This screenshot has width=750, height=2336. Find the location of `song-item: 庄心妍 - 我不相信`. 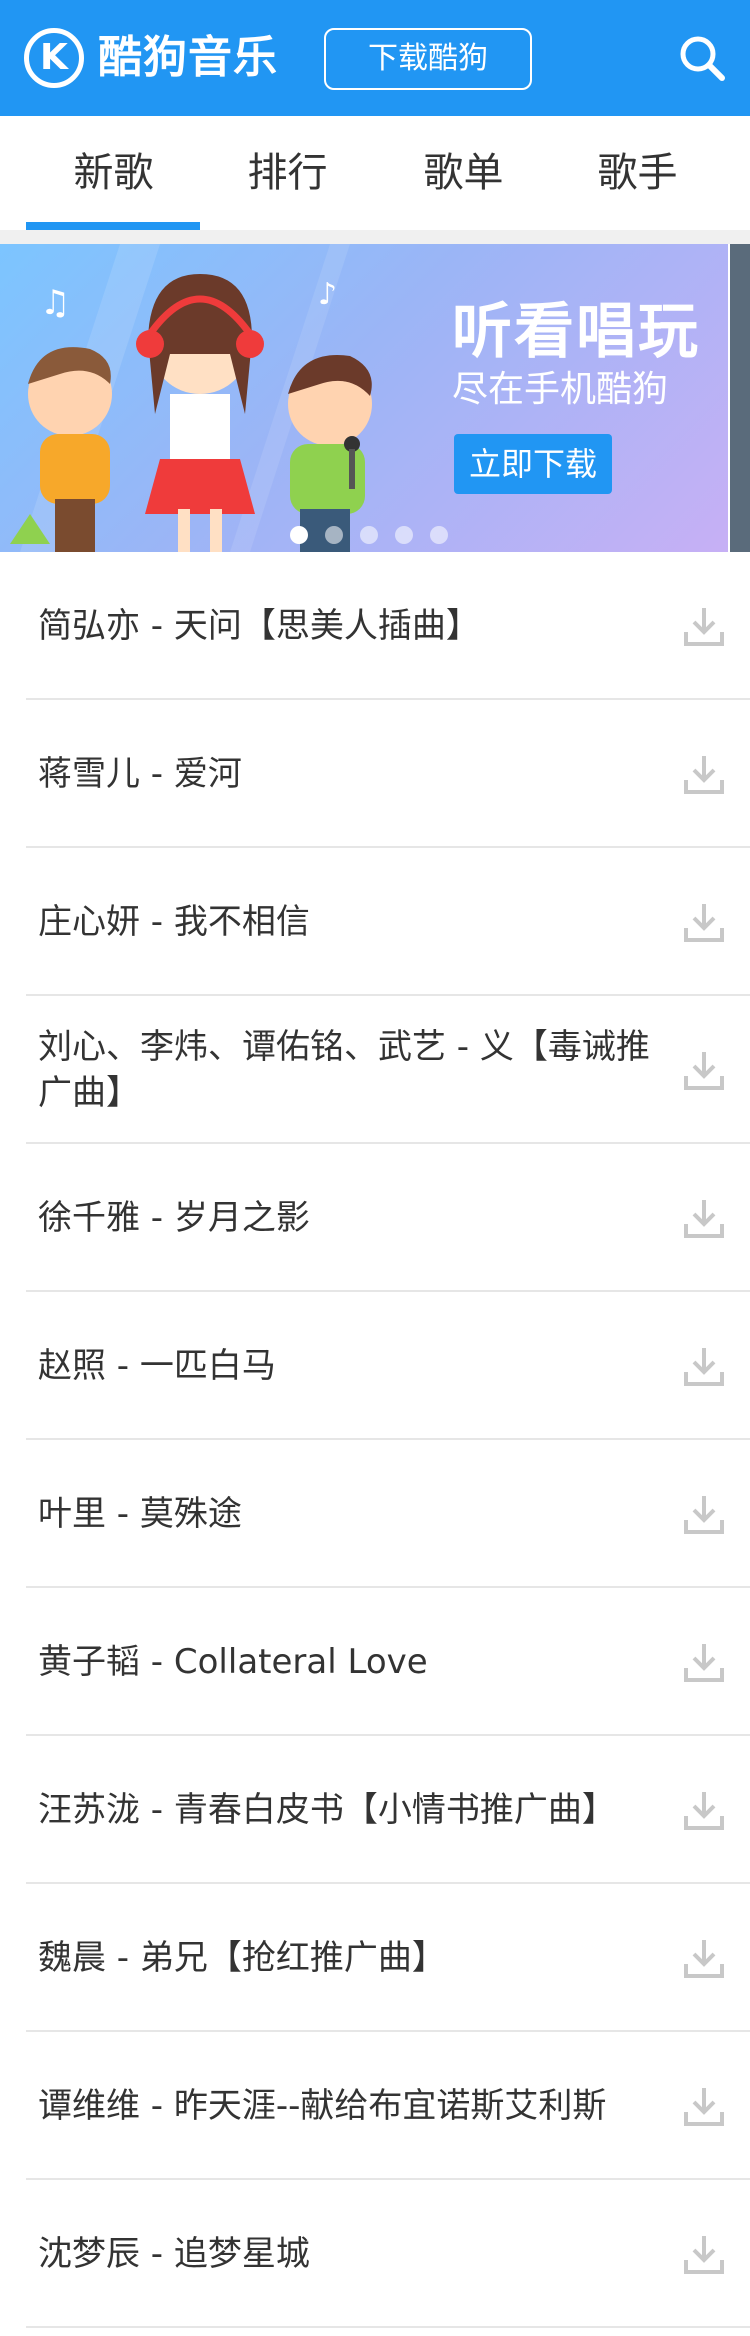

song-item: 庄心妍 - 我不相信 is located at coordinates (375, 922).